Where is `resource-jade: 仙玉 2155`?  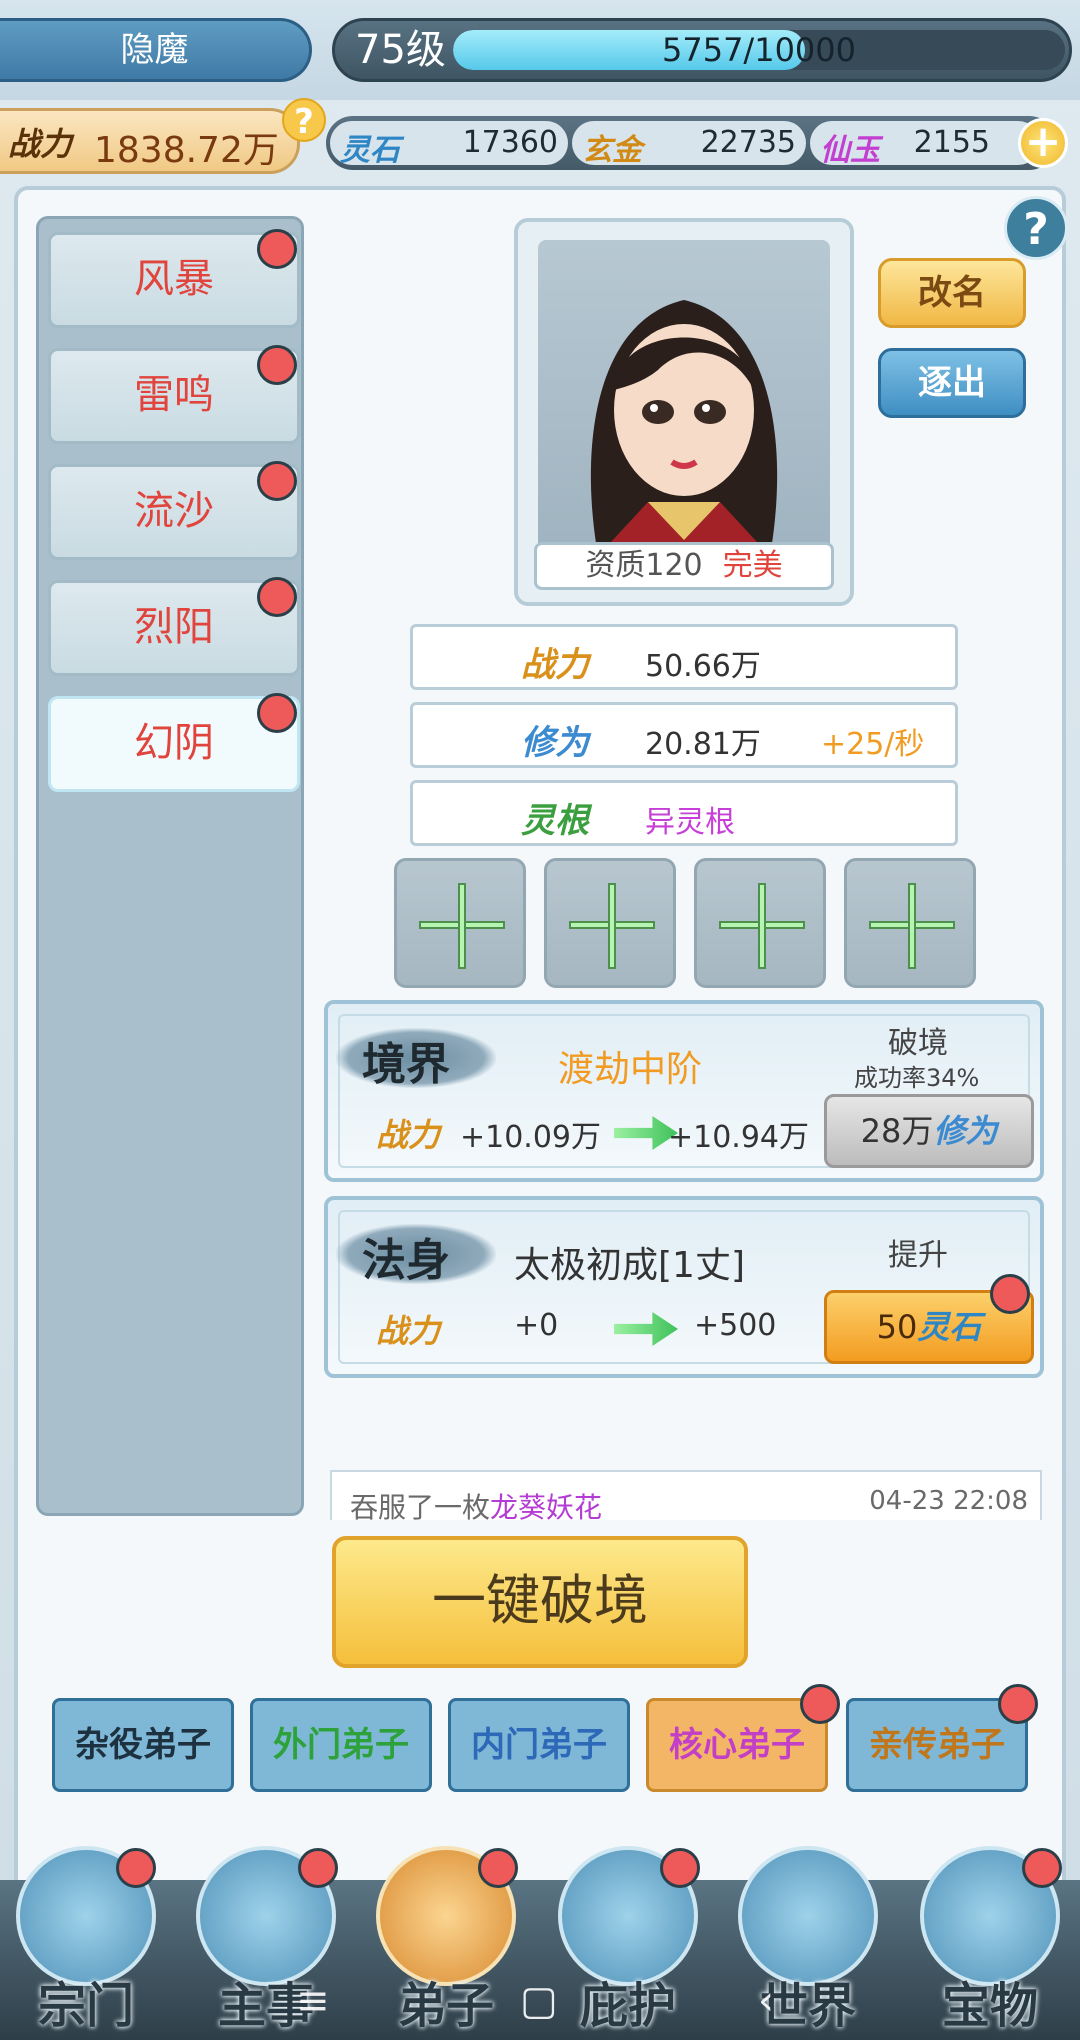
resource-jade: 仙玉 2155 is located at coordinates (905, 144).